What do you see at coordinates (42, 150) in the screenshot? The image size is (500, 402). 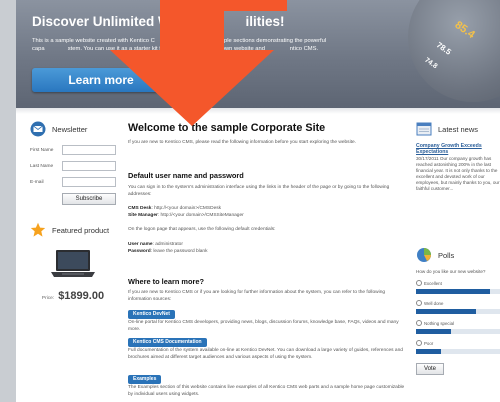 I see `first-name-label: First Name` at bounding box center [42, 150].